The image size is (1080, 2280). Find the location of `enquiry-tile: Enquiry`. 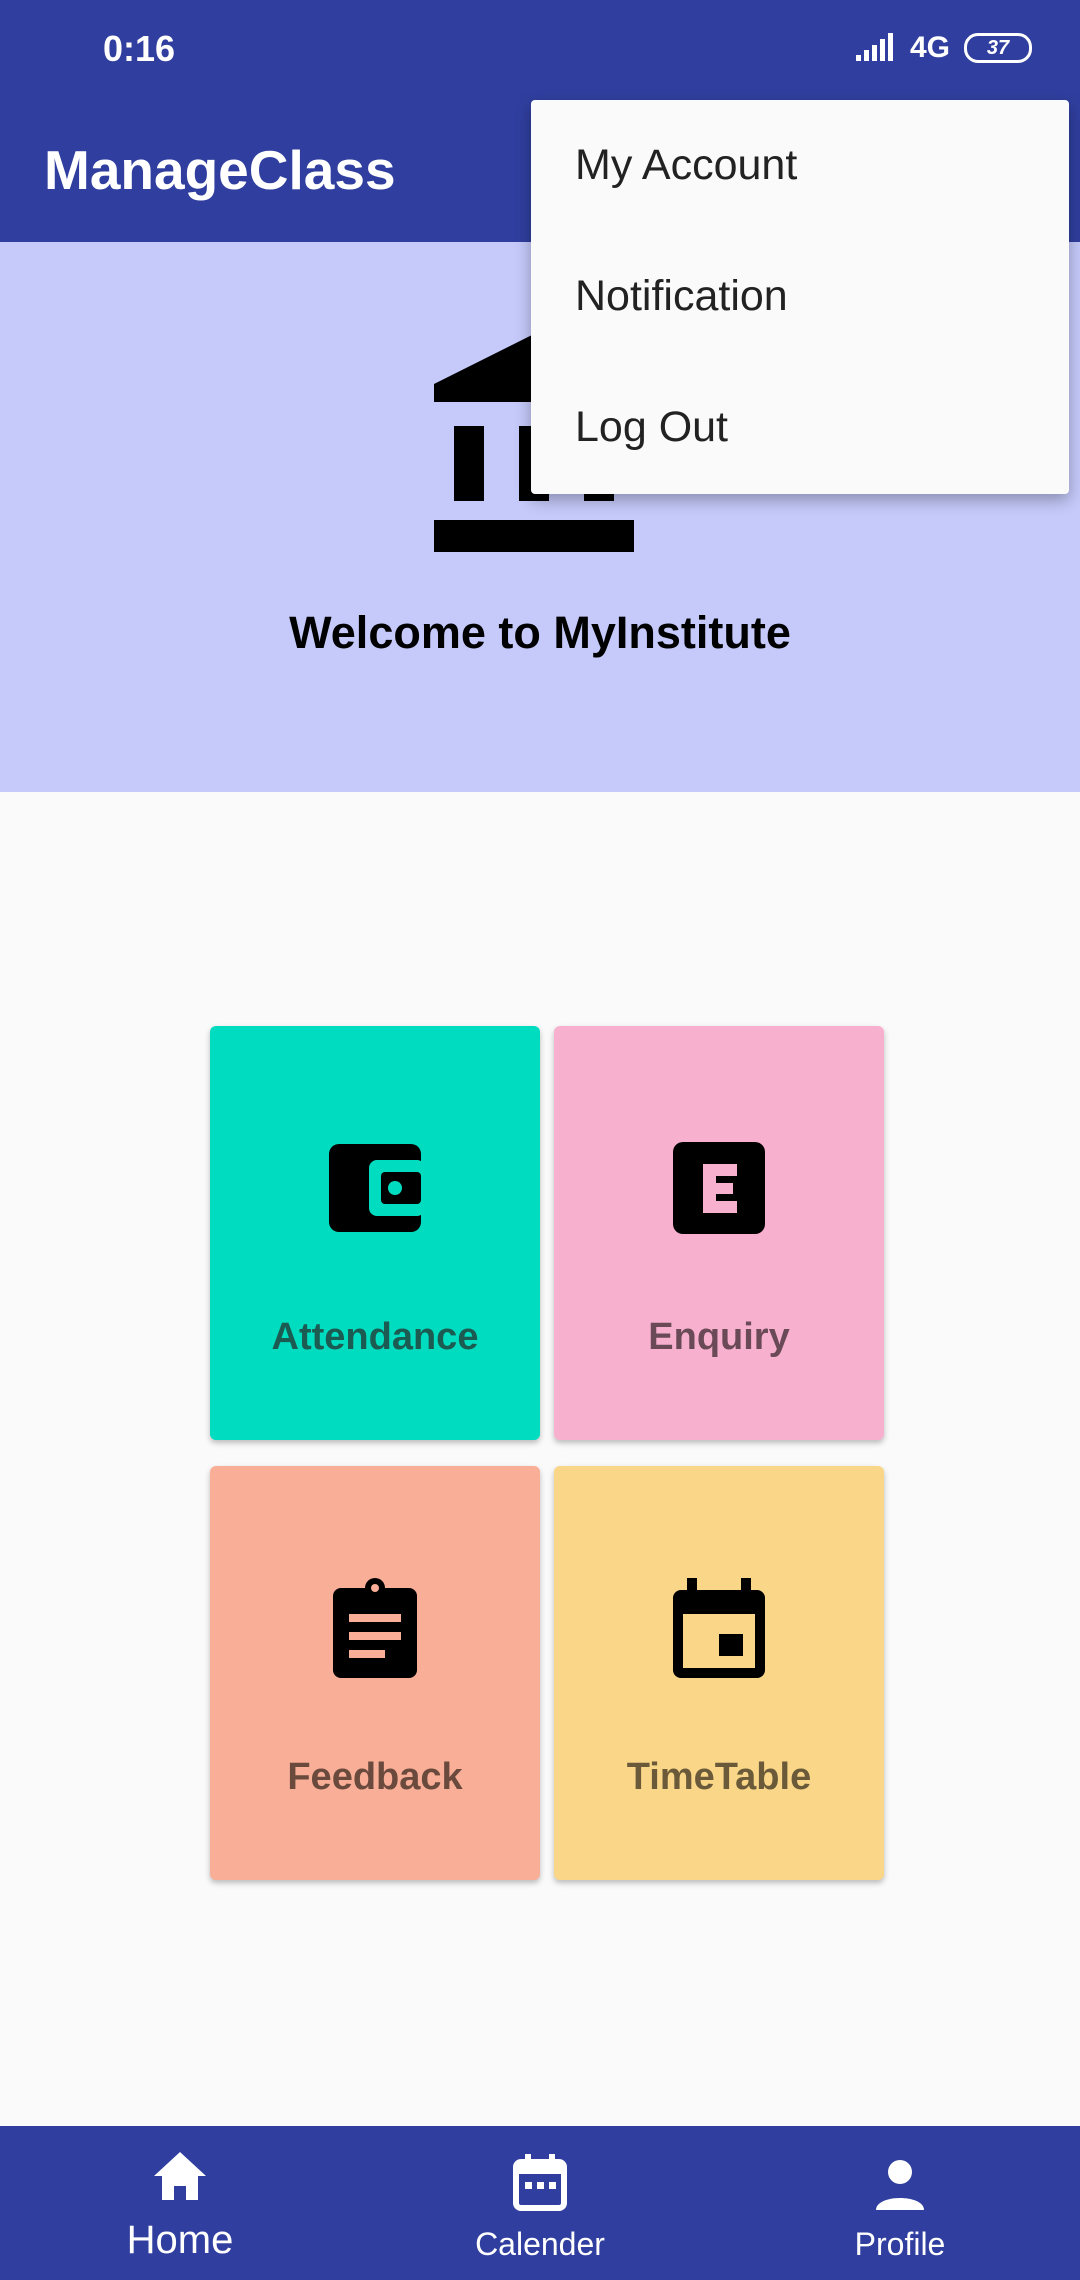

enquiry-tile: Enquiry is located at coordinates (719, 1233).